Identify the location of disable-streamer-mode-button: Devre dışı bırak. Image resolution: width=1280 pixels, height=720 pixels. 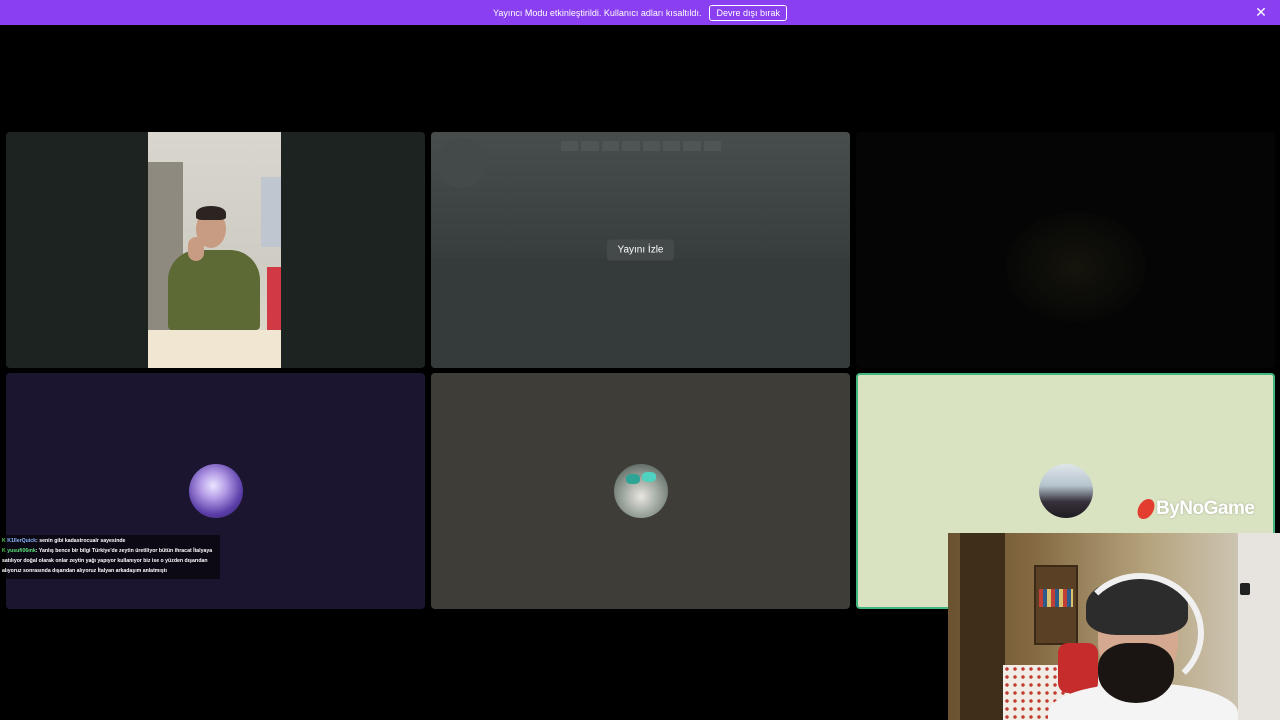
(748, 12).